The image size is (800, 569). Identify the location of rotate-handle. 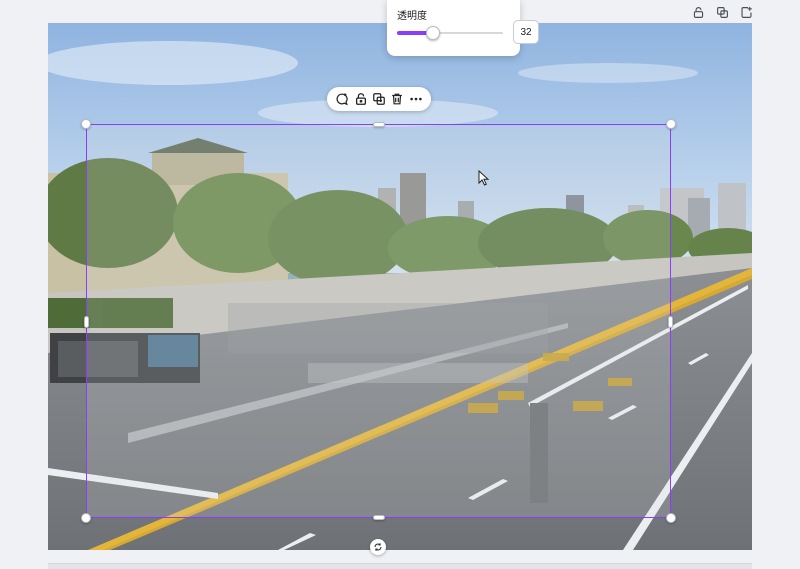
(378, 547).